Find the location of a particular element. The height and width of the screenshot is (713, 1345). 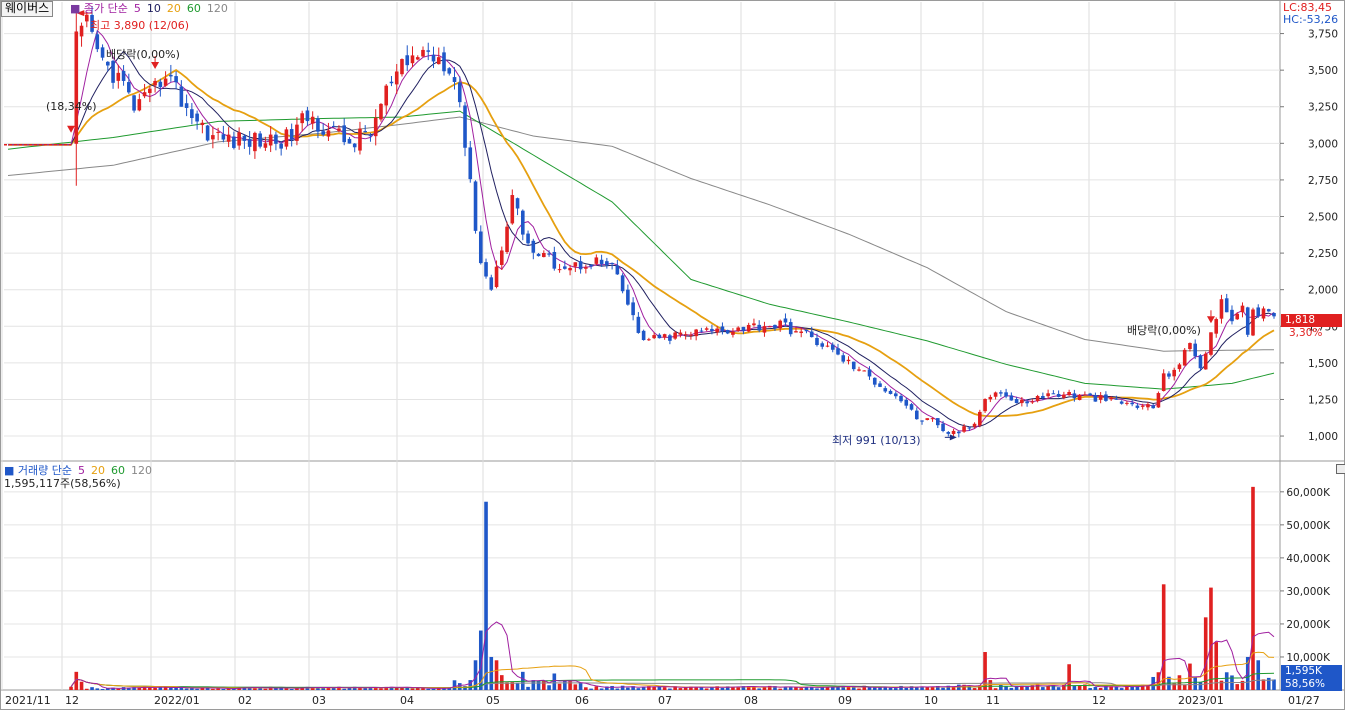

price-tick-label: 3,500 is located at coordinates (1323, 71).